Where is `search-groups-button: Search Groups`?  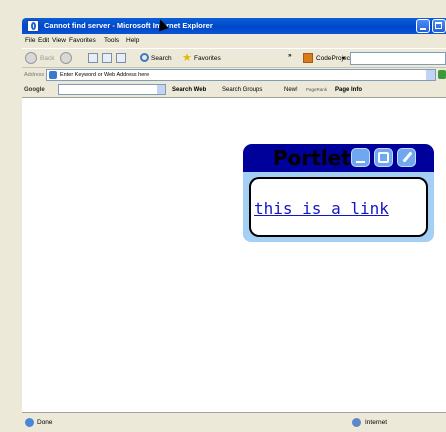 search-groups-button: Search Groups is located at coordinates (242, 90).